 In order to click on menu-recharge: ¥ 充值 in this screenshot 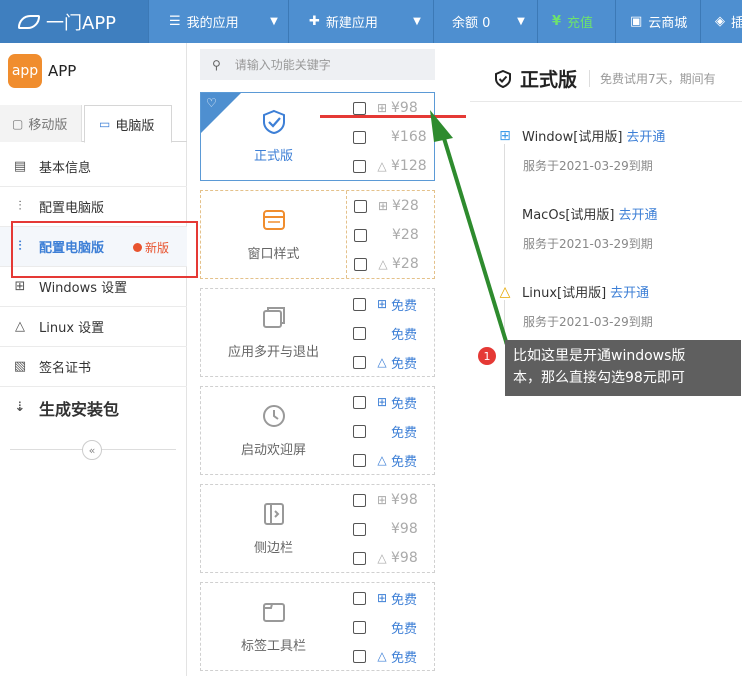, I will do `click(576, 21)`.